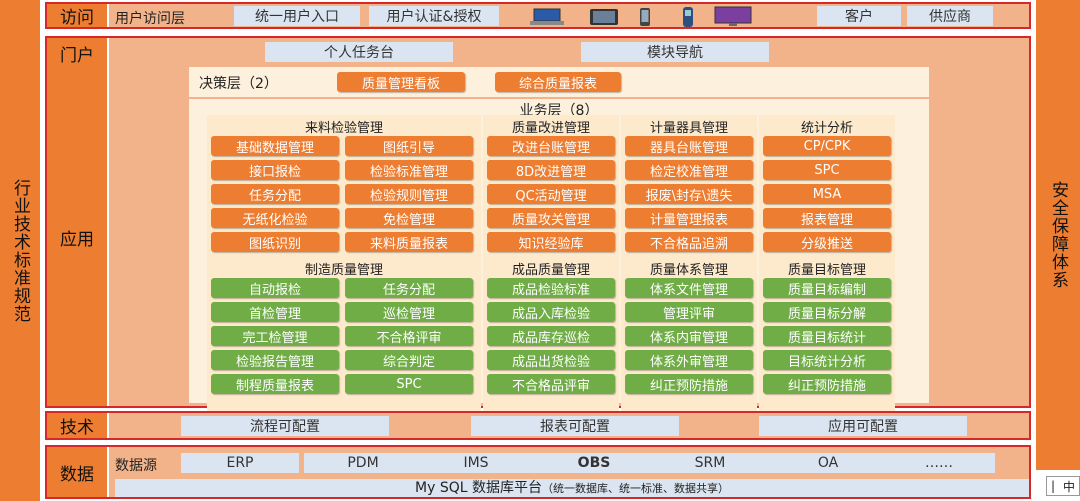  I want to click on monitor-icon, so click(733, 16).